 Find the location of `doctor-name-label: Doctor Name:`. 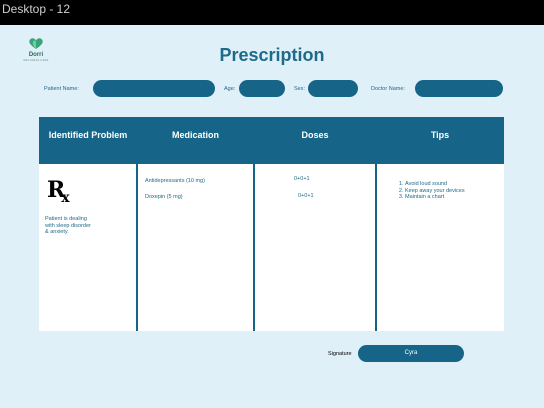

doctor-name-label: Doctor Name: is located at coordinates (388, 89).